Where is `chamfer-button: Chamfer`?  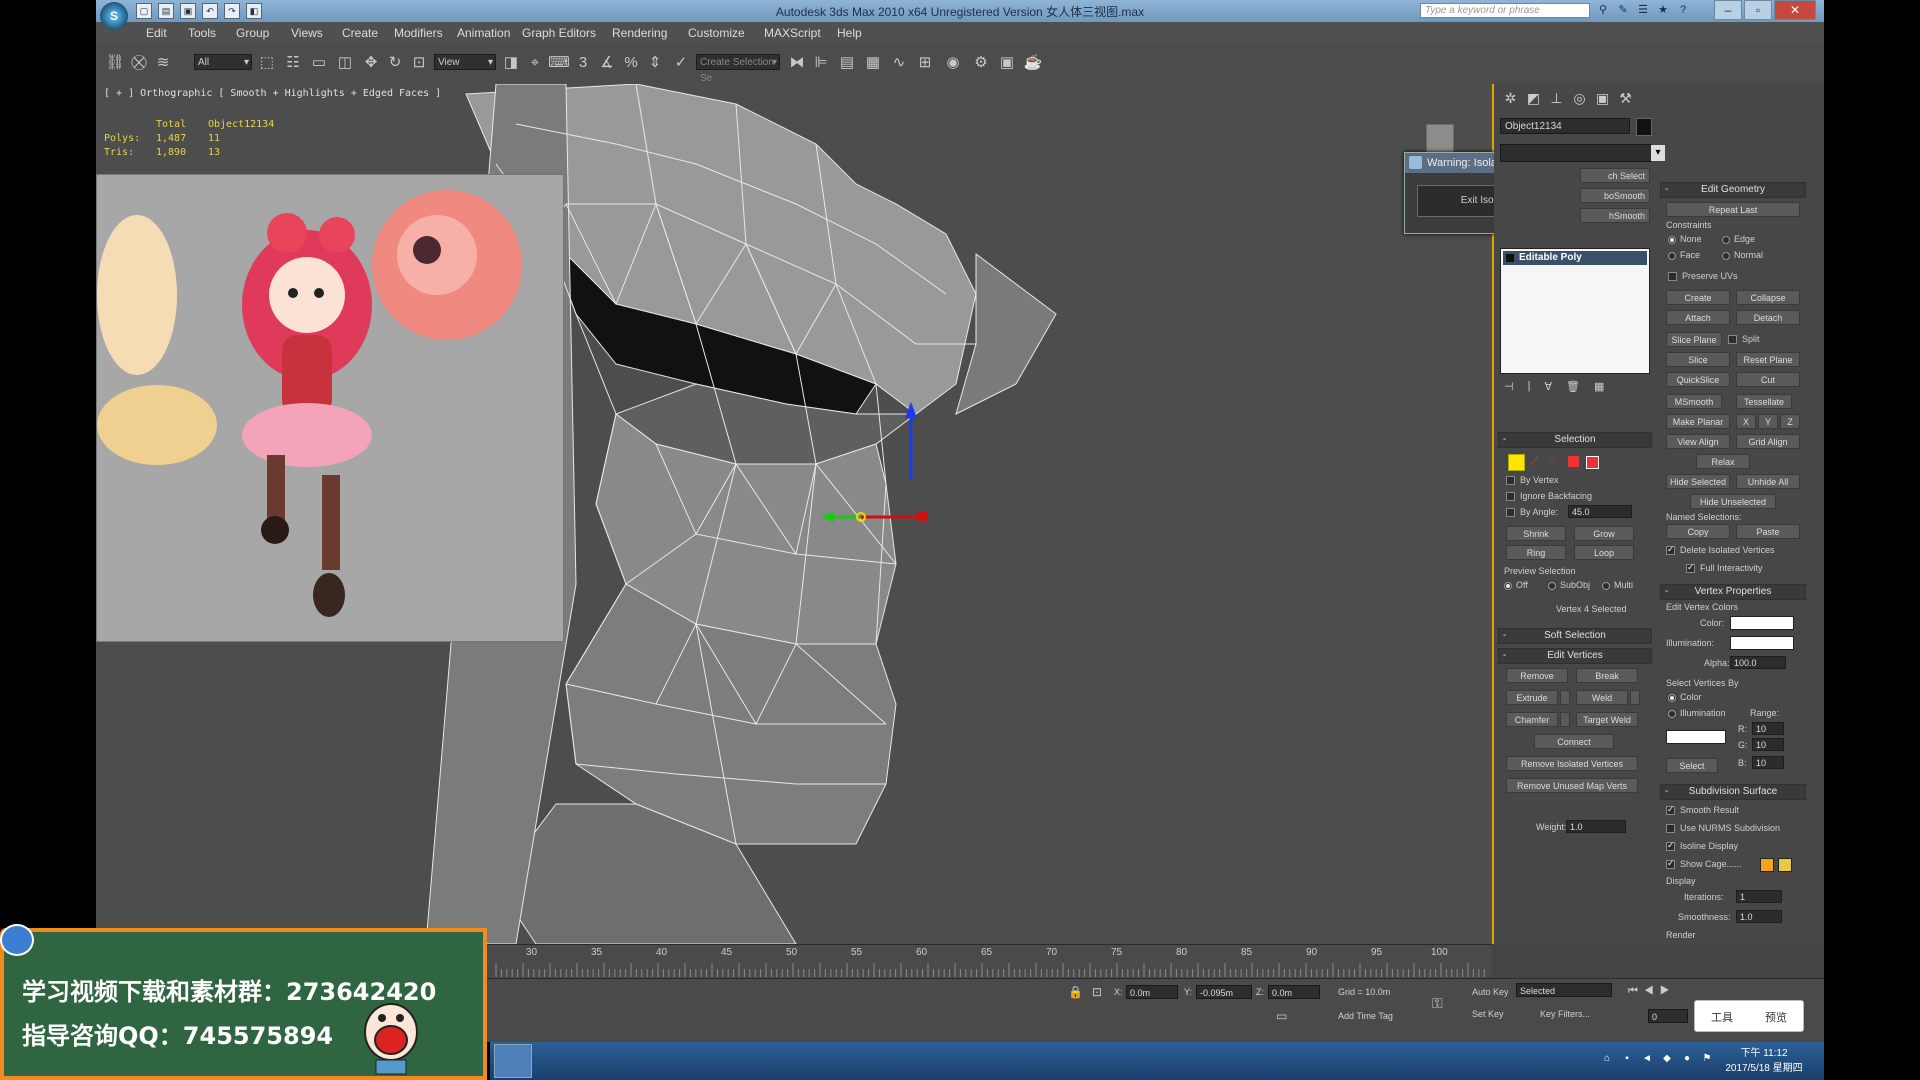 chamfer-button: Chamfer is located at coordinates (1532, 719).